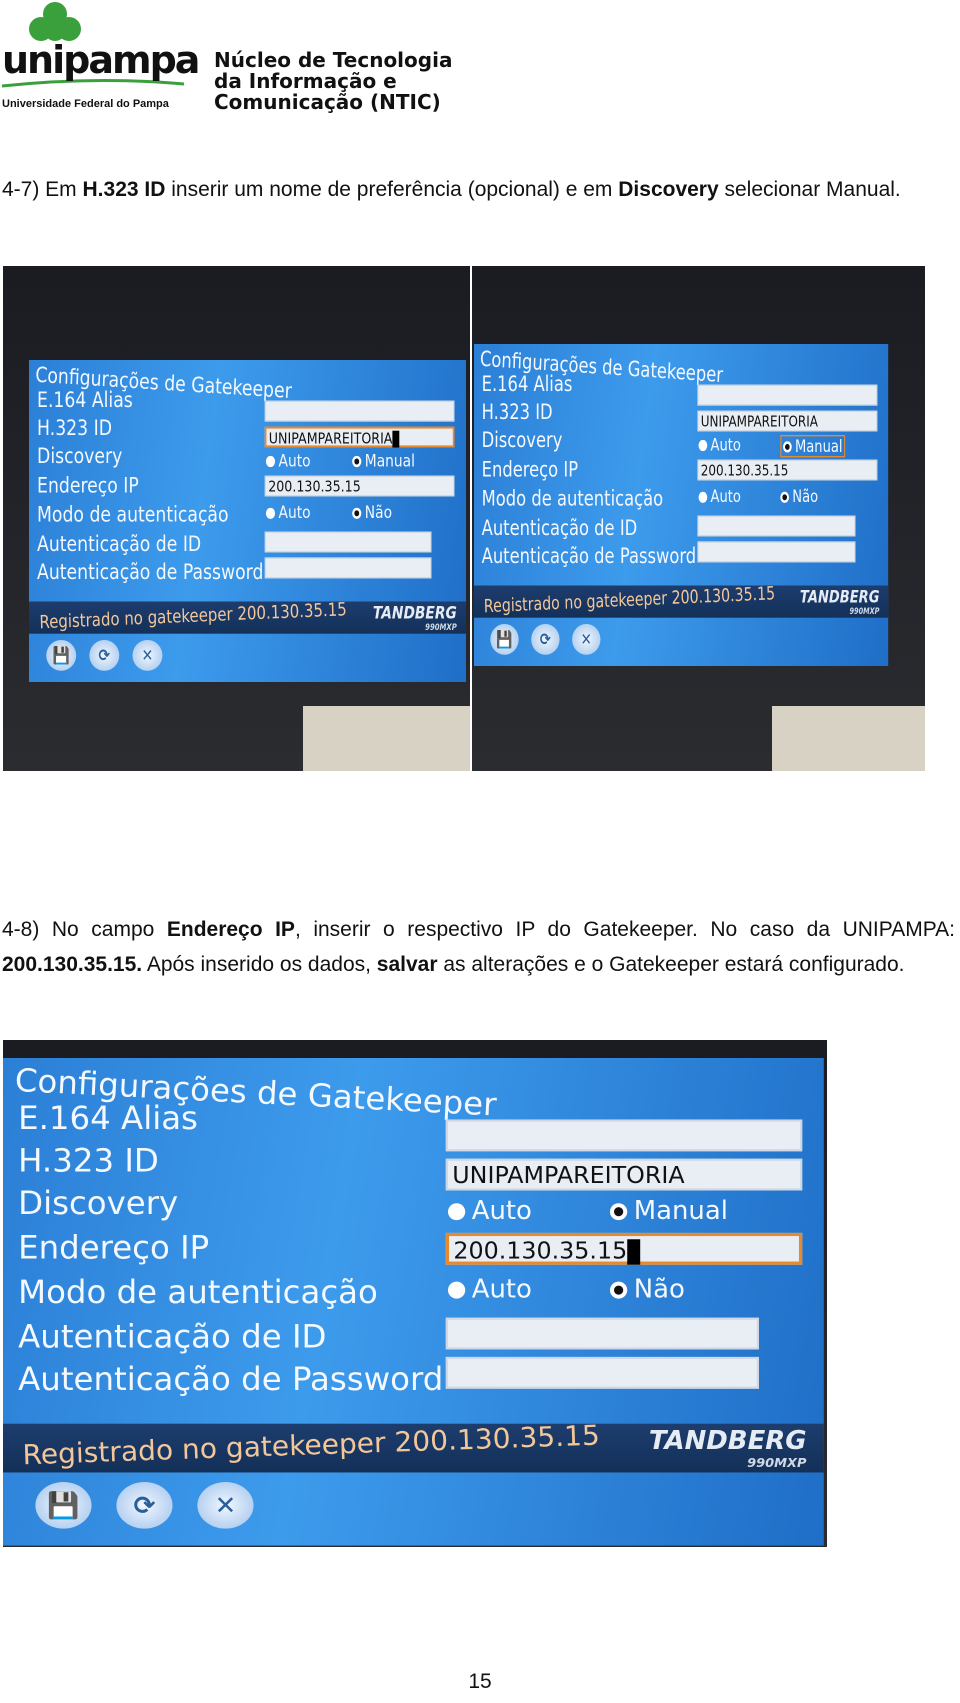 The image size is (960, 1703). I want to click on logo-subtitle: Universidade Federal do Pampa, so click(85, 104).